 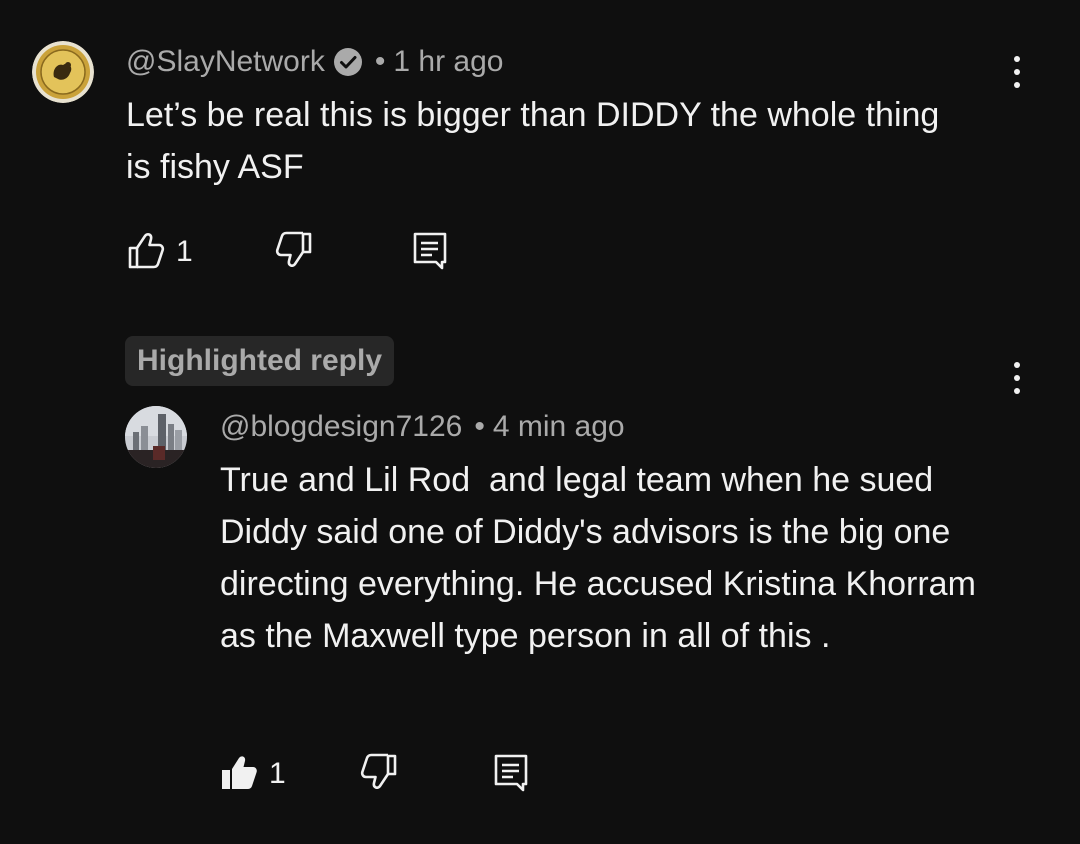 I want to click on reply-meta: @blogdesign7126 • 4 min ago, so click(x=422, y=427).